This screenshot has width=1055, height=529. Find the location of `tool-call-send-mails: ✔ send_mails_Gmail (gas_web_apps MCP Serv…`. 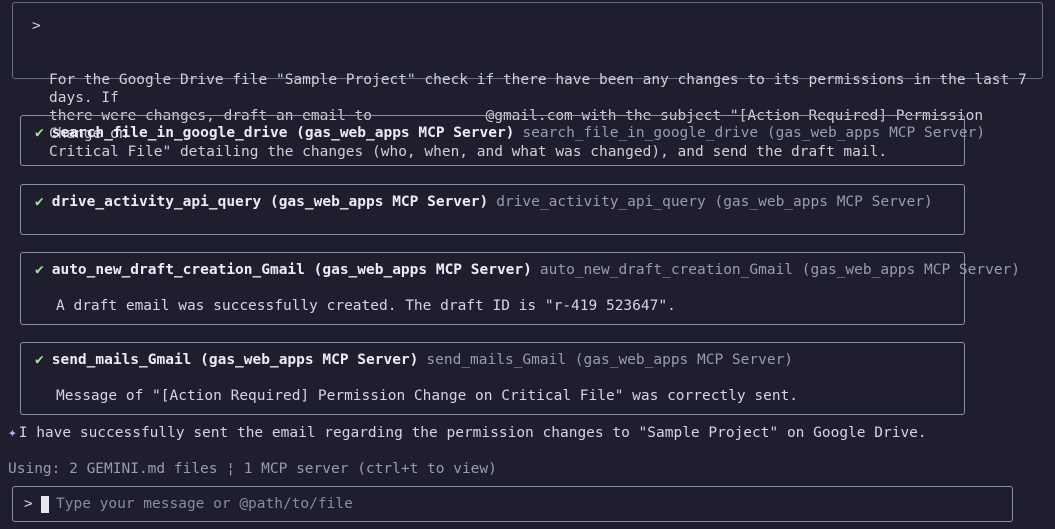

tool-call-send-mails: ✔ send_mails_Gmail (gas_web_apps MCP Serv… is located at coordinates (492, 378).